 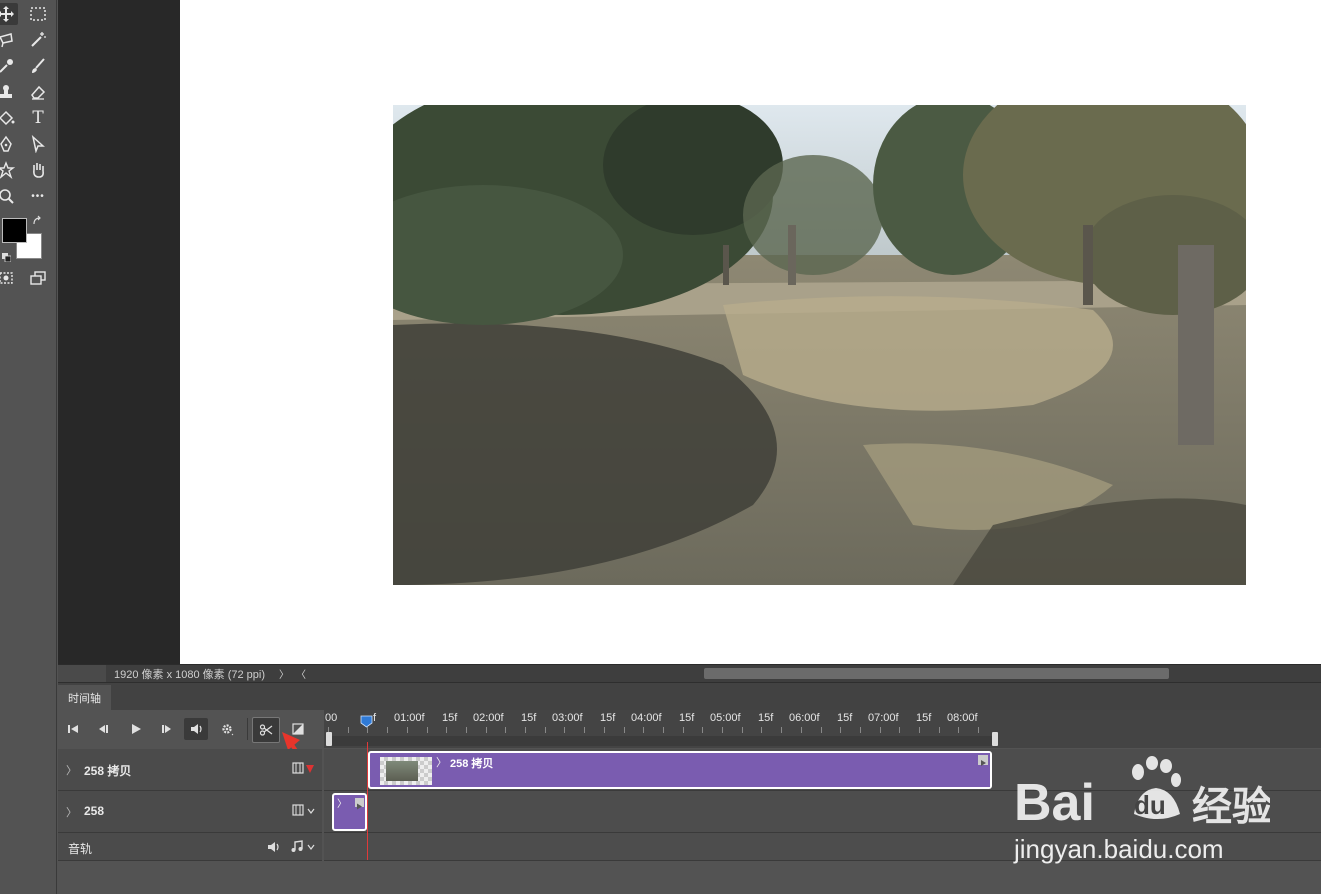 What do you see at coordinates (167, 729) in the screenshot?
I see `next-frame-icon` at bounding box center [167, 729].